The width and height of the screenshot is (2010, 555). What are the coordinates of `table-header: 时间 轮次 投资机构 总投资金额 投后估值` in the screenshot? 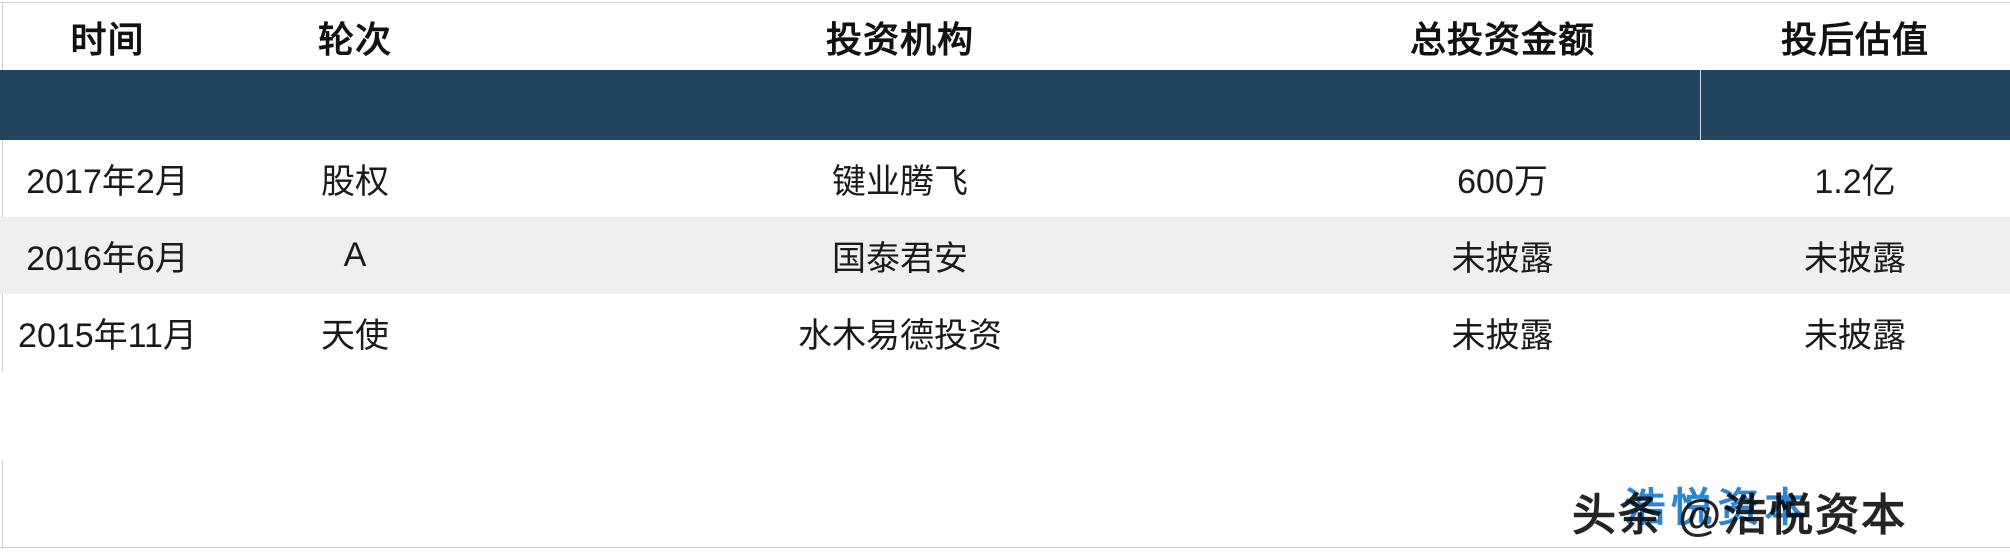 It's located at (1005, 36).